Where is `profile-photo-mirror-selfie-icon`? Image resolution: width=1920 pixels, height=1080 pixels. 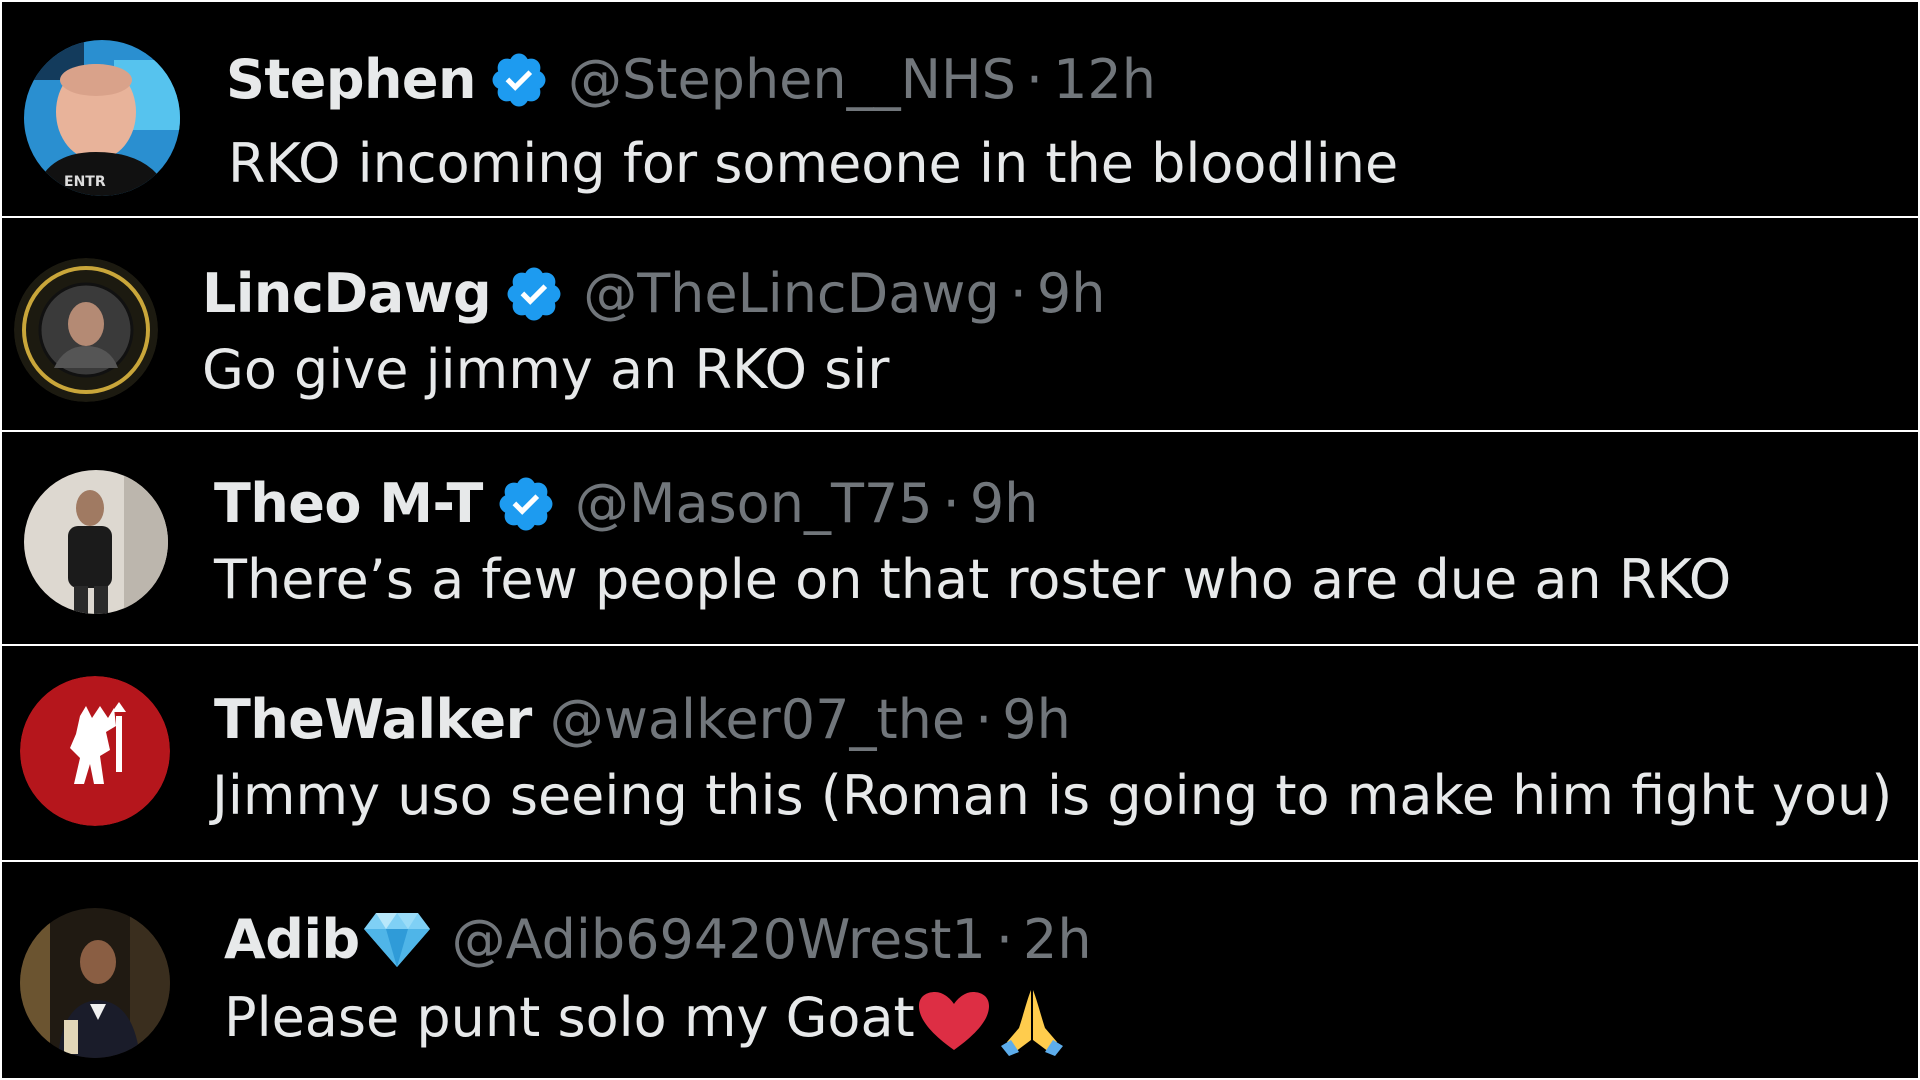 profile-photo-mirror-selfie-icon is located at coordinates (96, 542).